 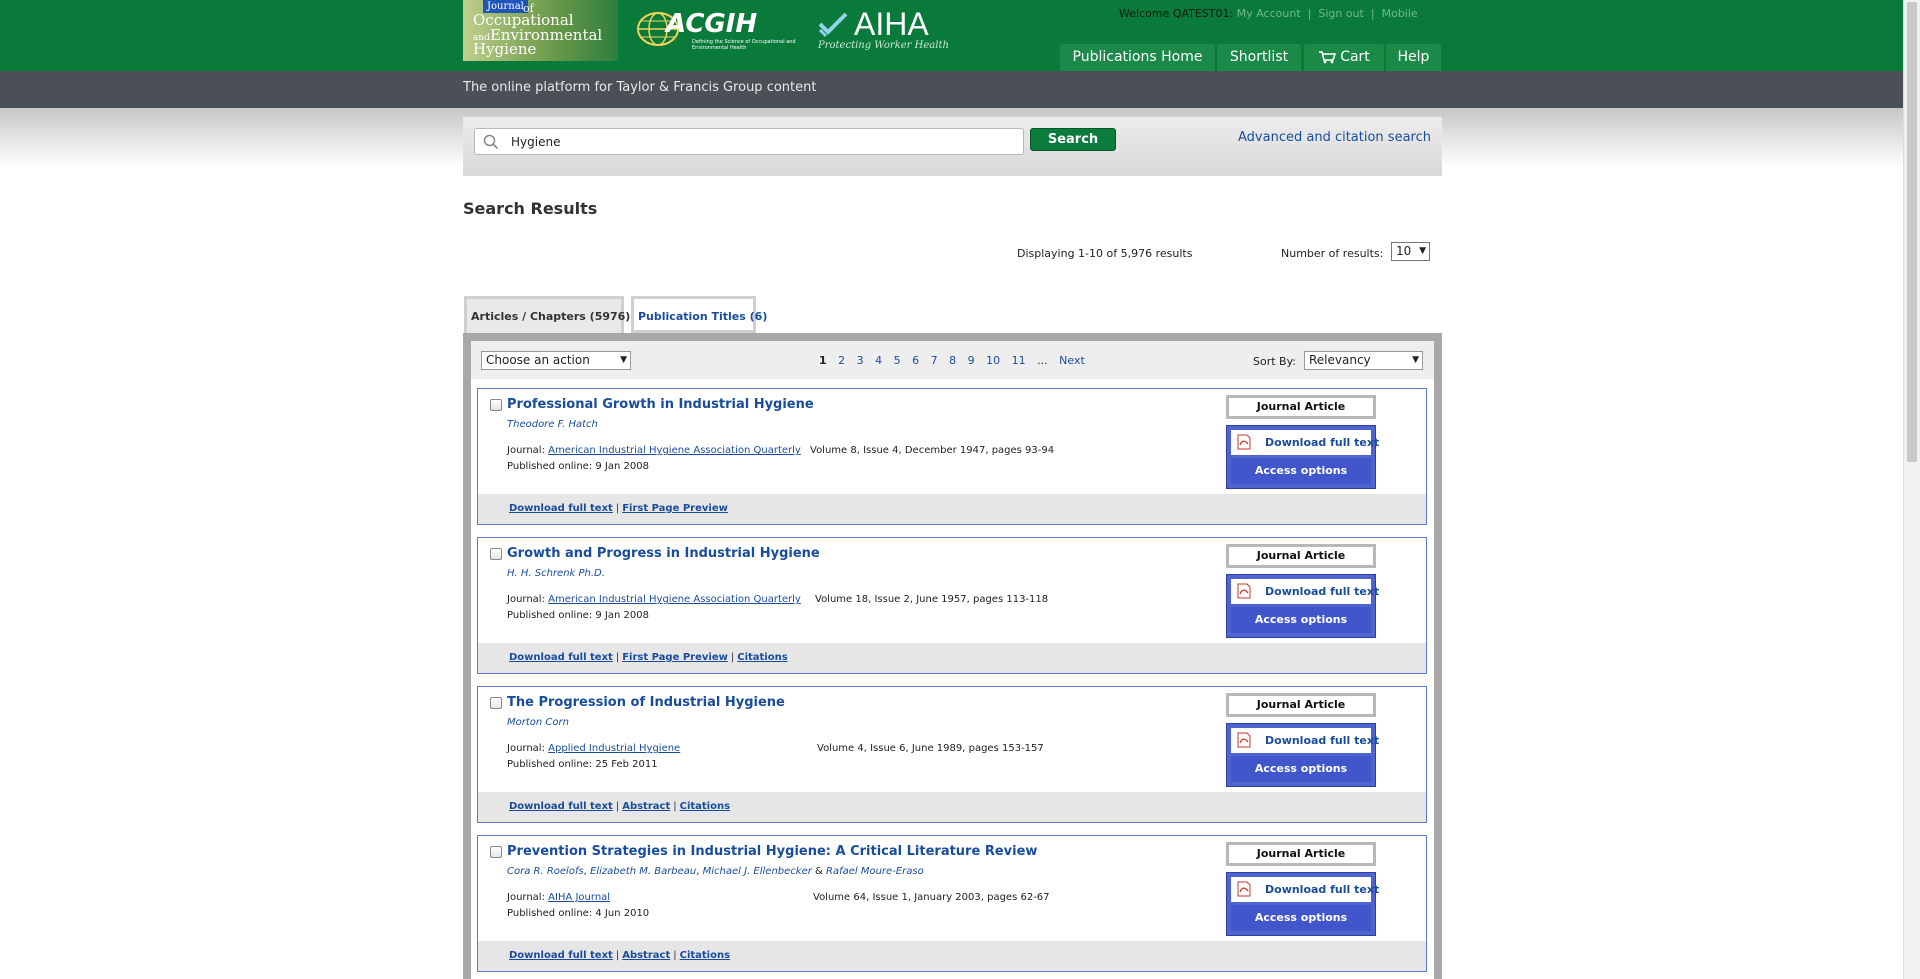 What do you see at coordinates (897, 360) in the screenshot?
I see `page-link: 5` at bounding box center [897, 360].